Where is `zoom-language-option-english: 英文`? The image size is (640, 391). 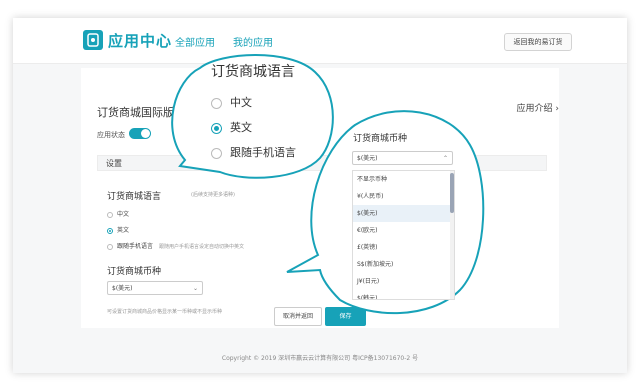 zoom-language-option-english: 英文 is located at coordinates (231, 127).